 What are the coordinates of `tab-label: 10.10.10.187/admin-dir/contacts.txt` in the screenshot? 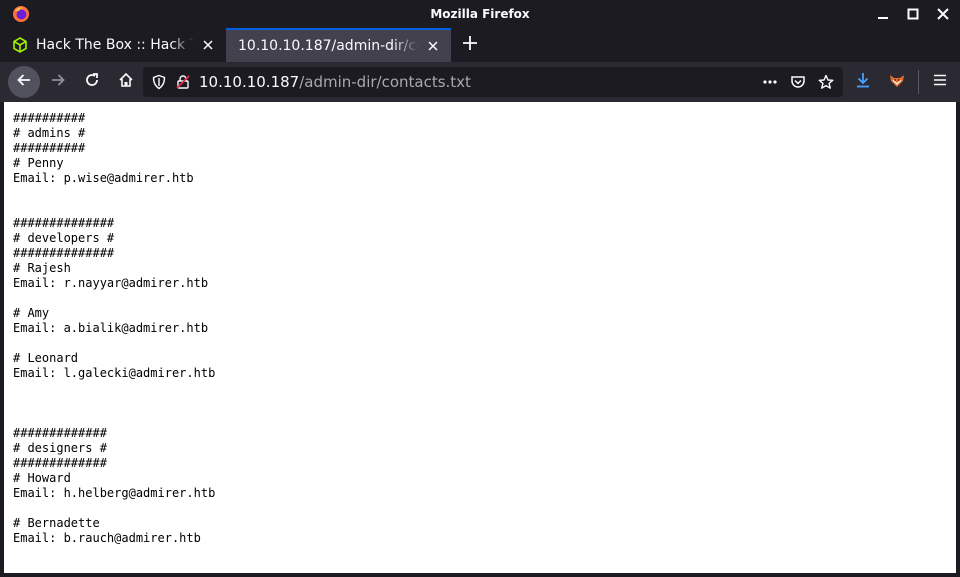 It's located at (328, 46).